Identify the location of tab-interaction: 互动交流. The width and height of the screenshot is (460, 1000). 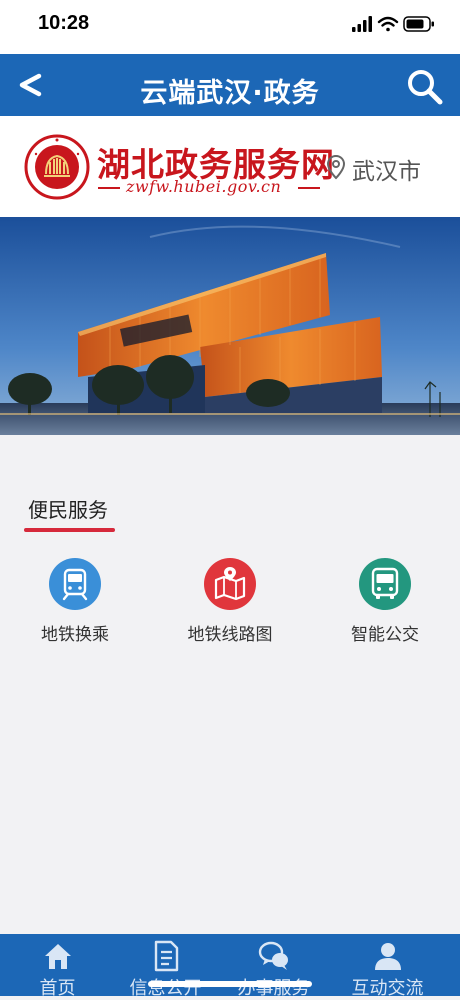
(387, 966).